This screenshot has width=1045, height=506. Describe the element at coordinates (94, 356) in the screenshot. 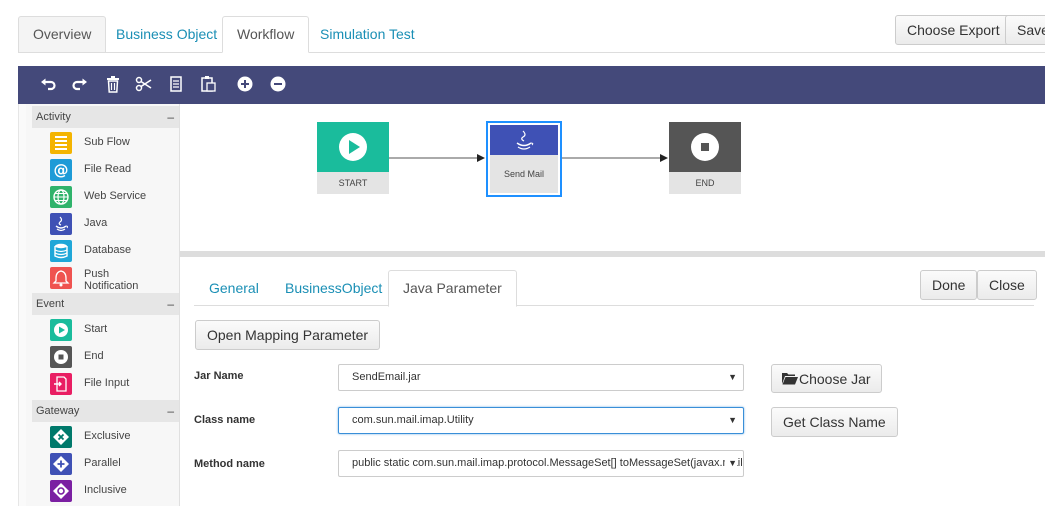

I see `palette-item-label: End` at that location.